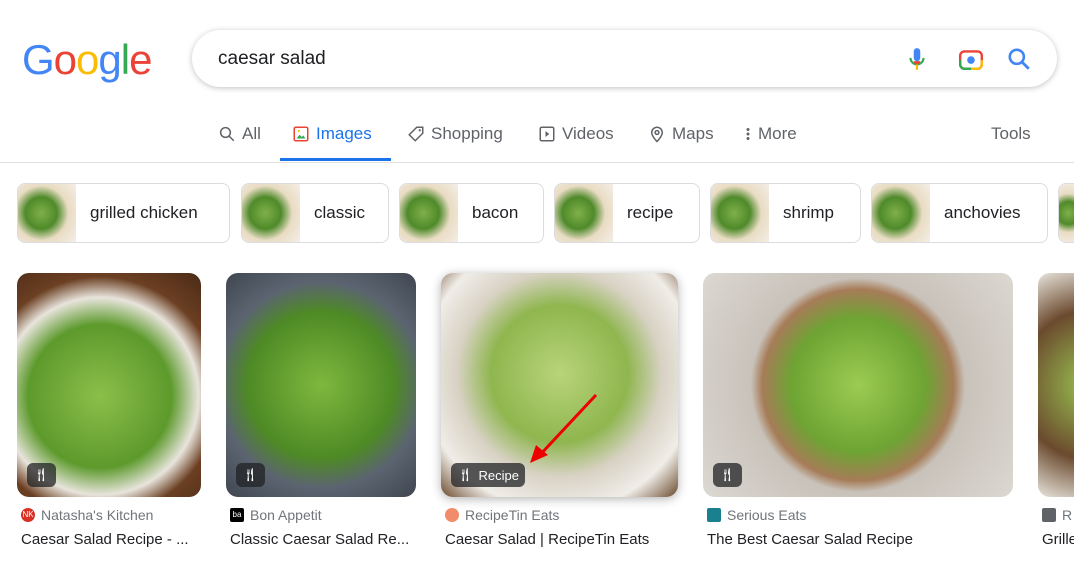 This screenshot has height=568, width=1074. What do you see at coordinates (588, 133) in the screenshot?
I see `tab-label: Videos` at bounding box center [588, 133].